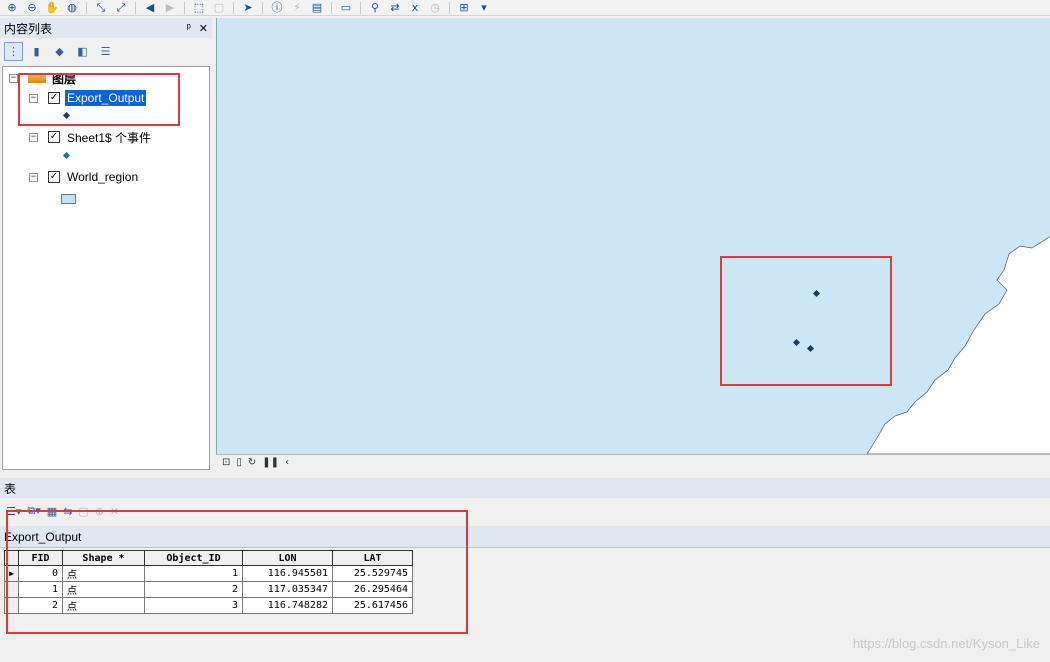  Describe the element at coordinates (40, 605) in the screenshot. I see `cell-fid: 2` at that location.